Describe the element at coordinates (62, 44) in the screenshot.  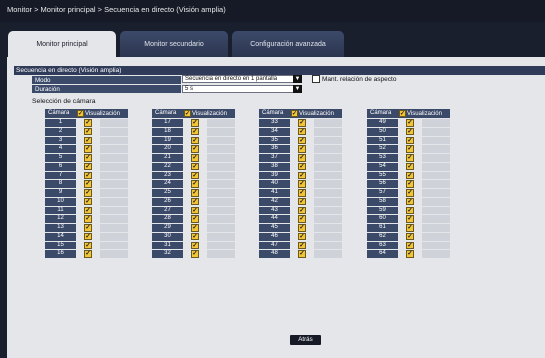
I see `tab-main-monitor: Monitor principal` at that location.